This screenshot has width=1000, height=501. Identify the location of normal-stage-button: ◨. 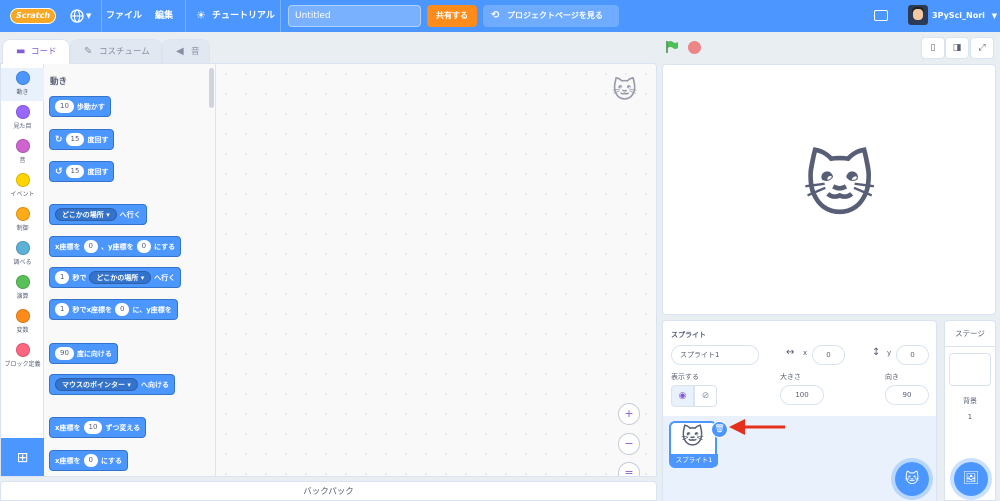
(957, 48).